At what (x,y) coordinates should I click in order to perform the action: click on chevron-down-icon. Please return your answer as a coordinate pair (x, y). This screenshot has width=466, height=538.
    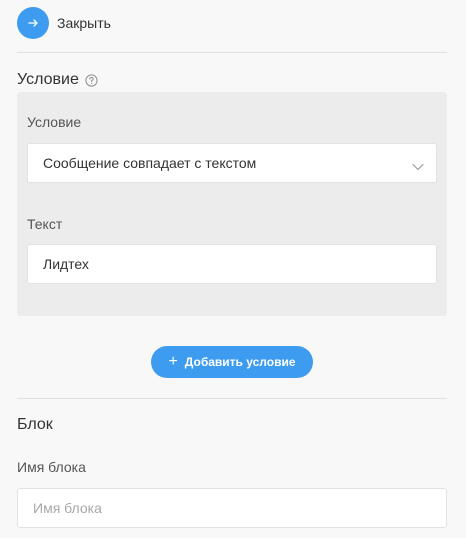
    Looking at the image, I should click on (418, 166).